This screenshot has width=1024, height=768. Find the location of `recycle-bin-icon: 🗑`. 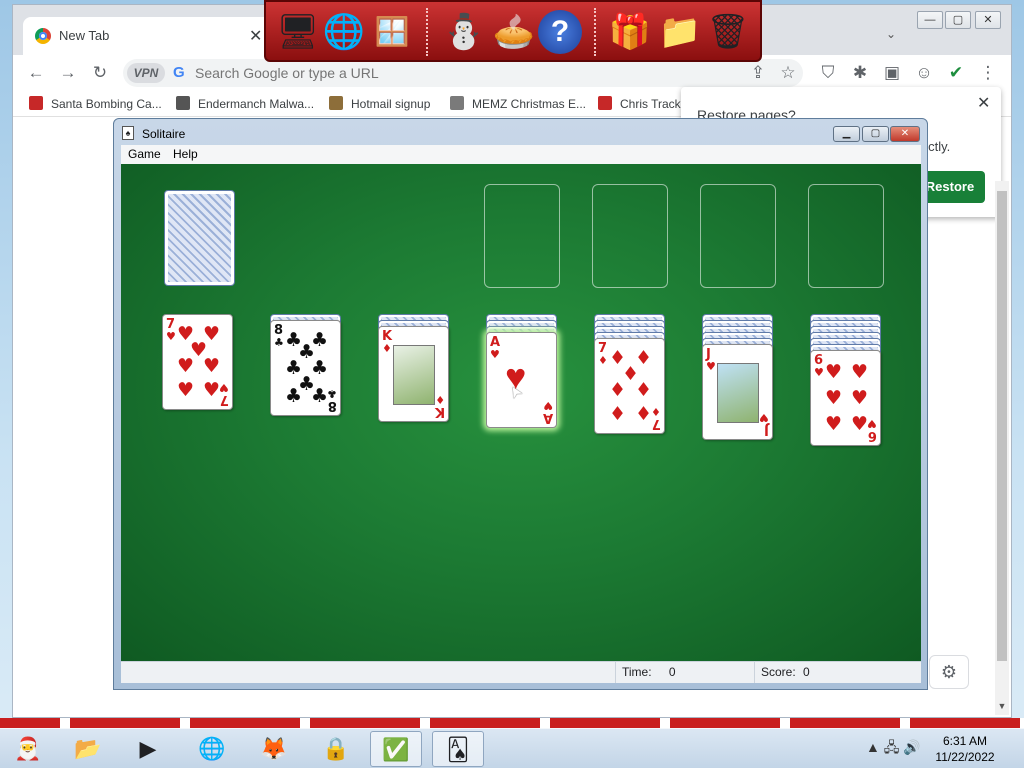

recycle-bin-icon: 🗑 is located at coordinates (728, 32).